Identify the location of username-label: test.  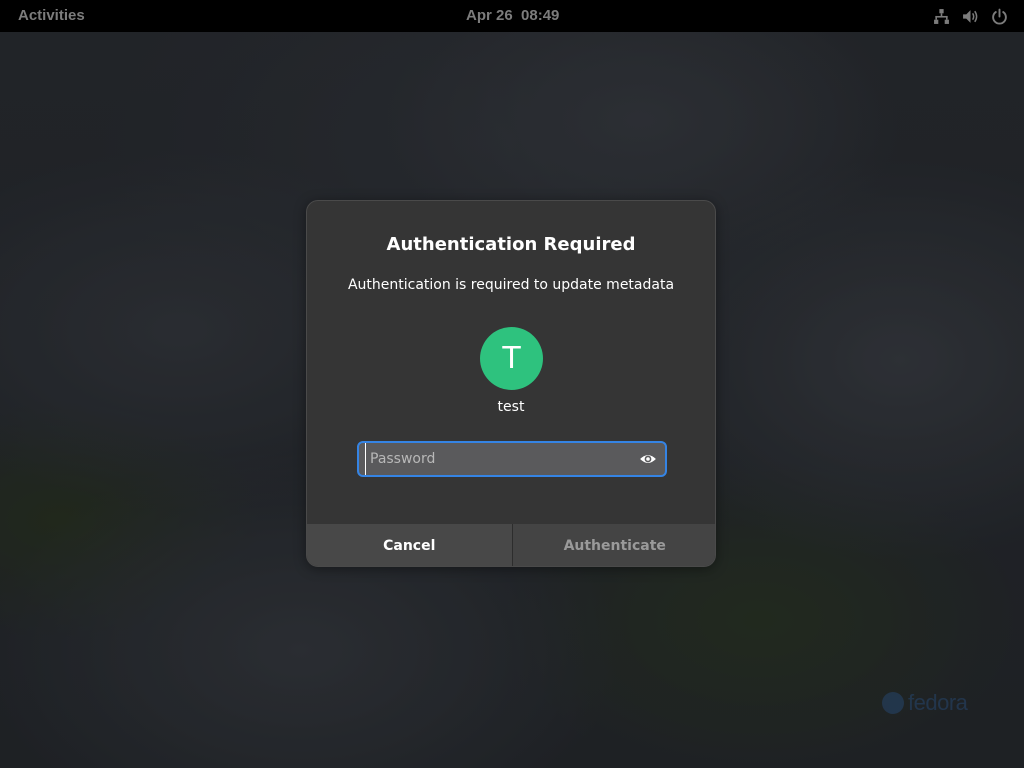
(511, 407).